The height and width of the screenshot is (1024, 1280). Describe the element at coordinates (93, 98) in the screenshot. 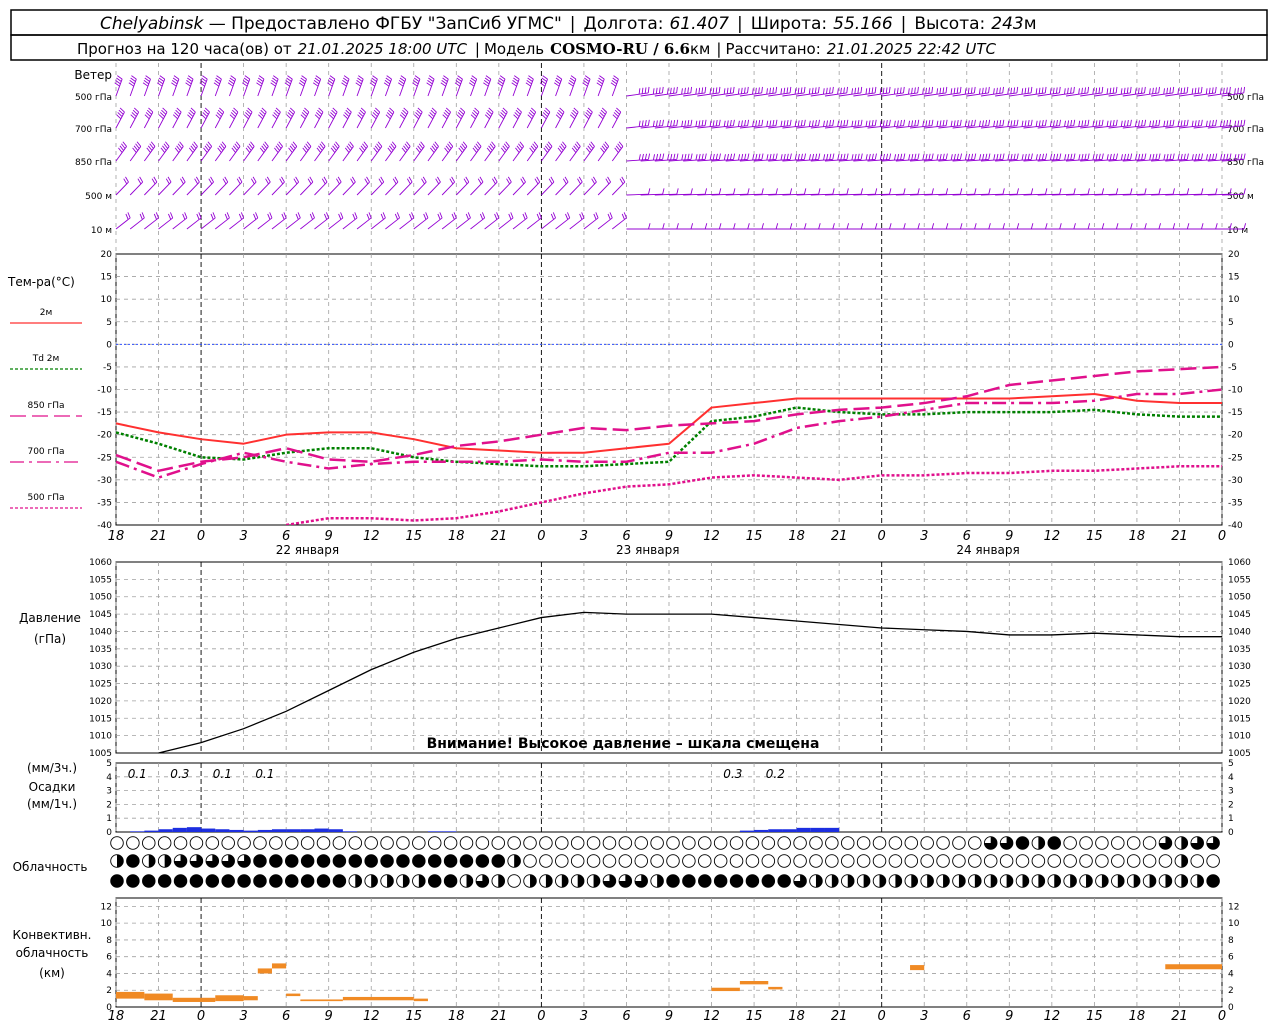

I see `wind-level-label: 500 гПа` at that location.